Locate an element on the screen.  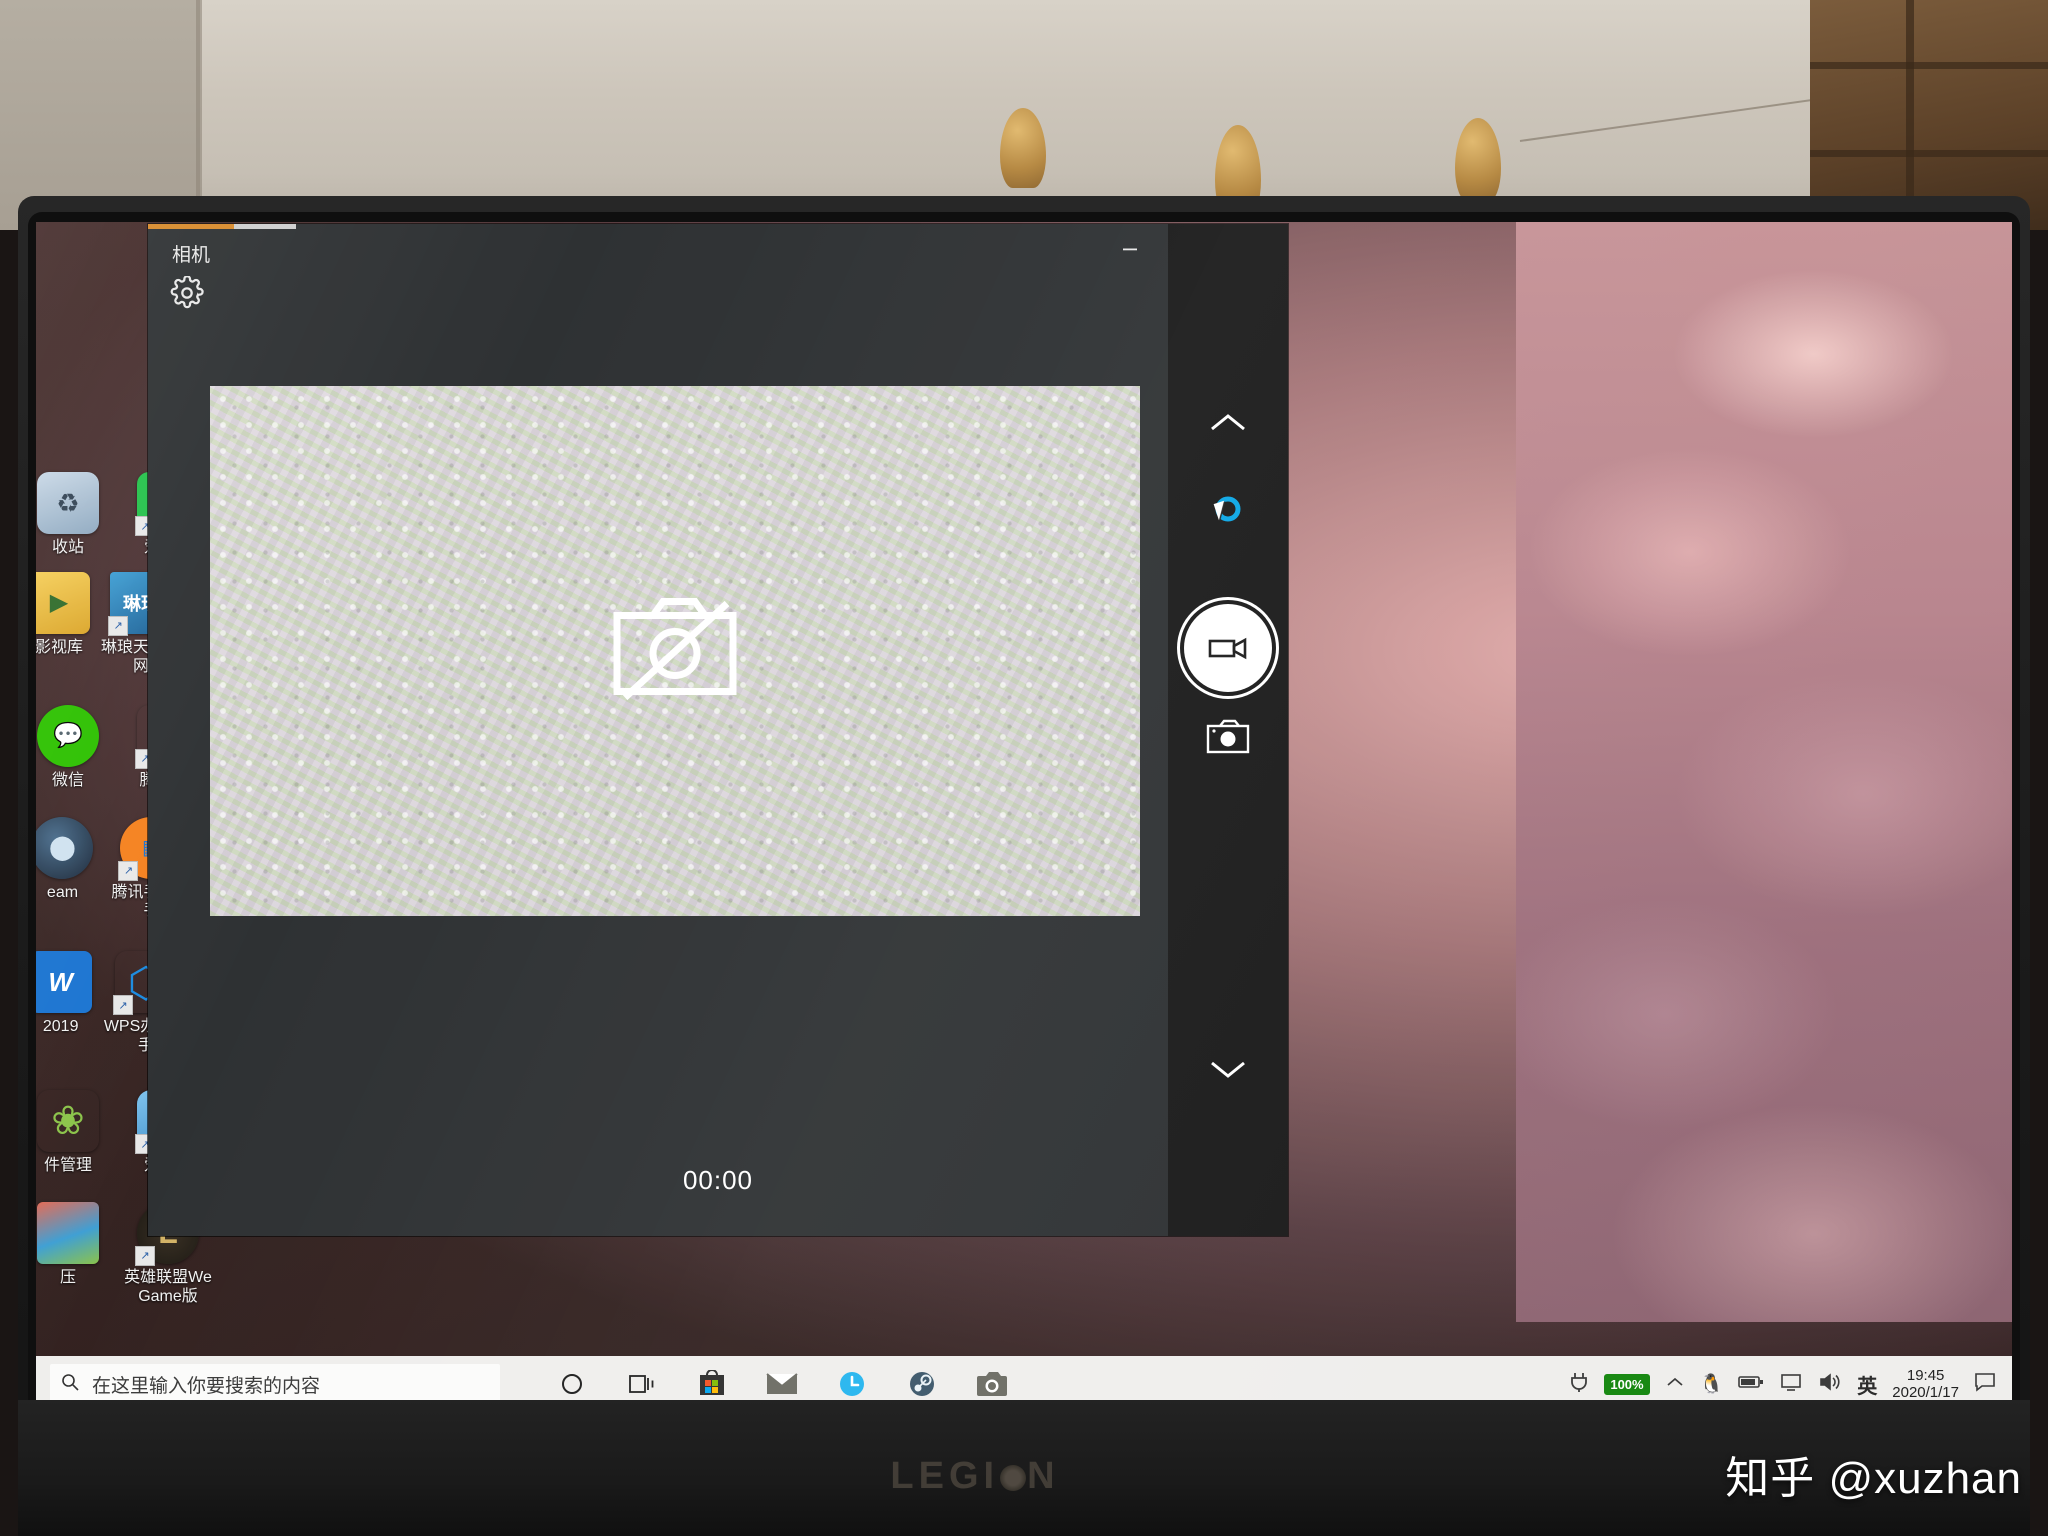
camera-icon is located at coordinates (992, 1389).